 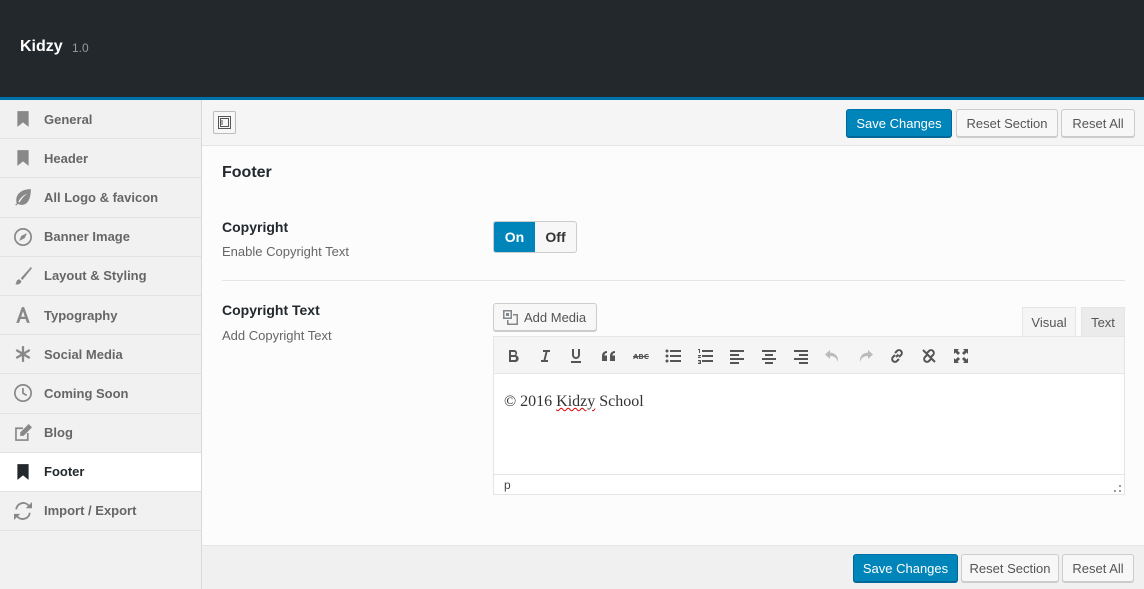 What do you see at coordinates (530, 401) in the screenshot?
I see `content-prefix: © 2016` at bounding box center [530, 401].